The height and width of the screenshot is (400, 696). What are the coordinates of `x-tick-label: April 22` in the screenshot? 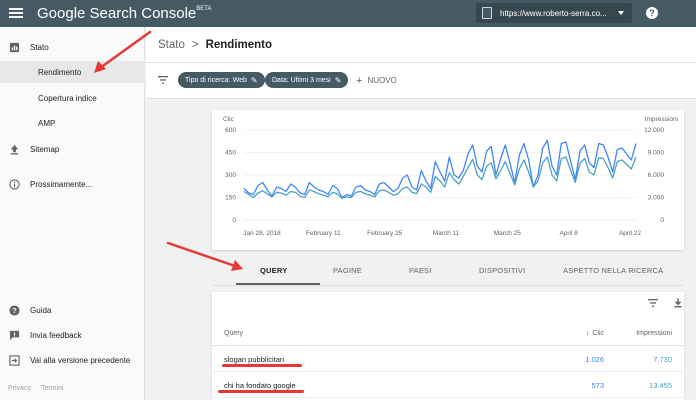 It's located at (630, 233).